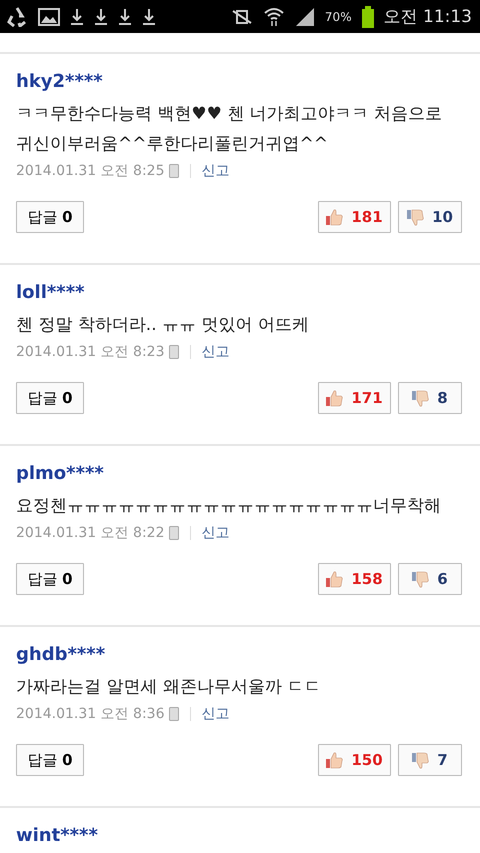 The height and width of the screenshot is (853, 480). Describe the element at coordinates (273, 16) in the screenshot. I see `wifi-icon` at that location.